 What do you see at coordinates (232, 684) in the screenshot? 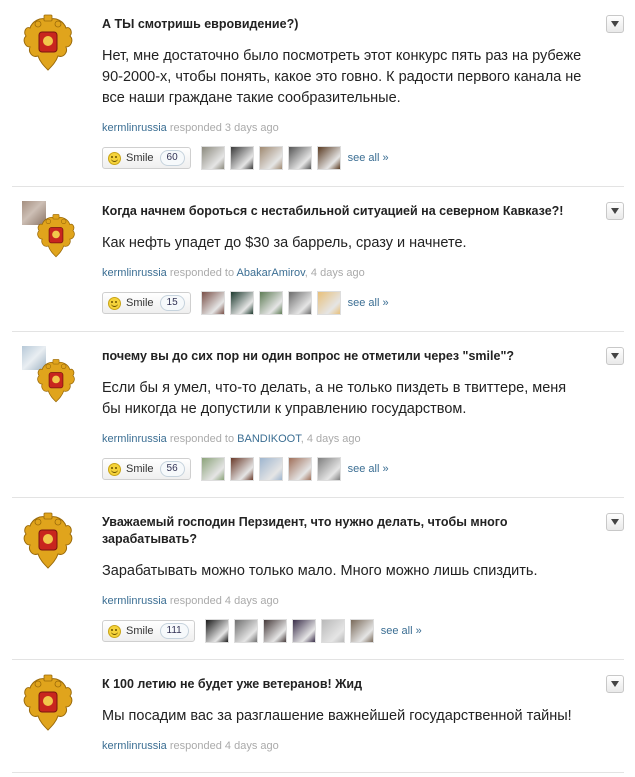
I see `question-text: К 100 летию не будет уже ветеранов! Жид` at bounding box center [232, 684].